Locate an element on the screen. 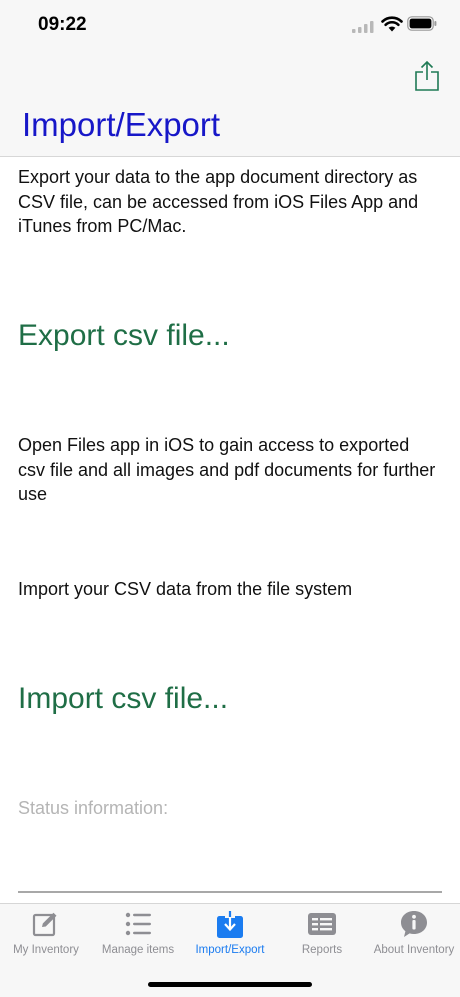  tab-label: Import/Export is located at coordinates (230, 950).